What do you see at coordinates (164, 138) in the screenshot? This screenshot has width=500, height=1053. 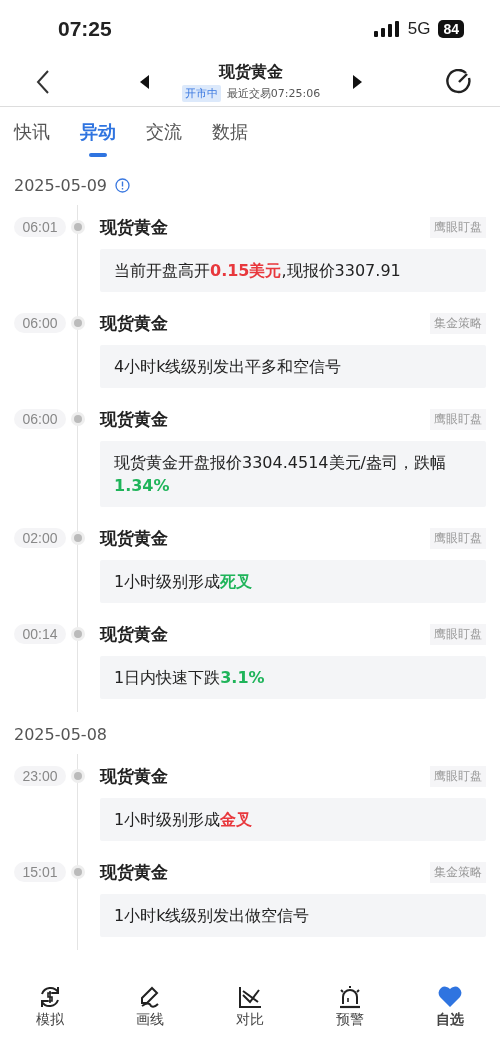 I see `tab: 交流` at bounding box center [164, 138].